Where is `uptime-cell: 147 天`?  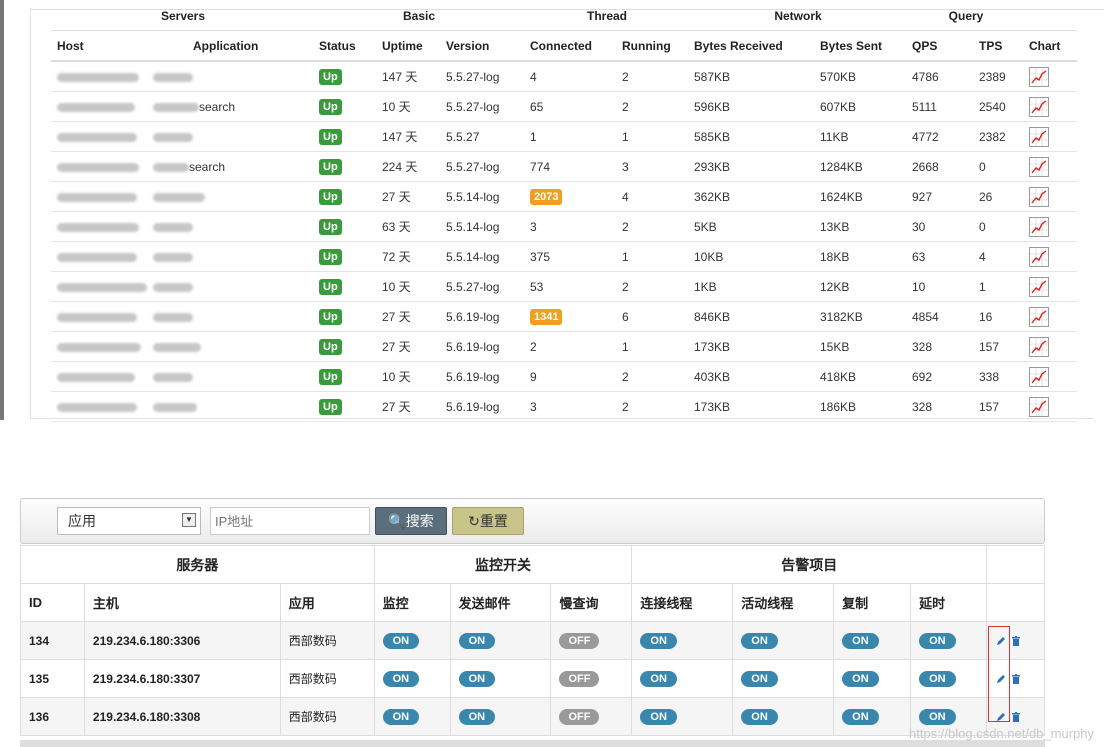
uptime-cell: 147 天 is located at coordinates (408, 76).